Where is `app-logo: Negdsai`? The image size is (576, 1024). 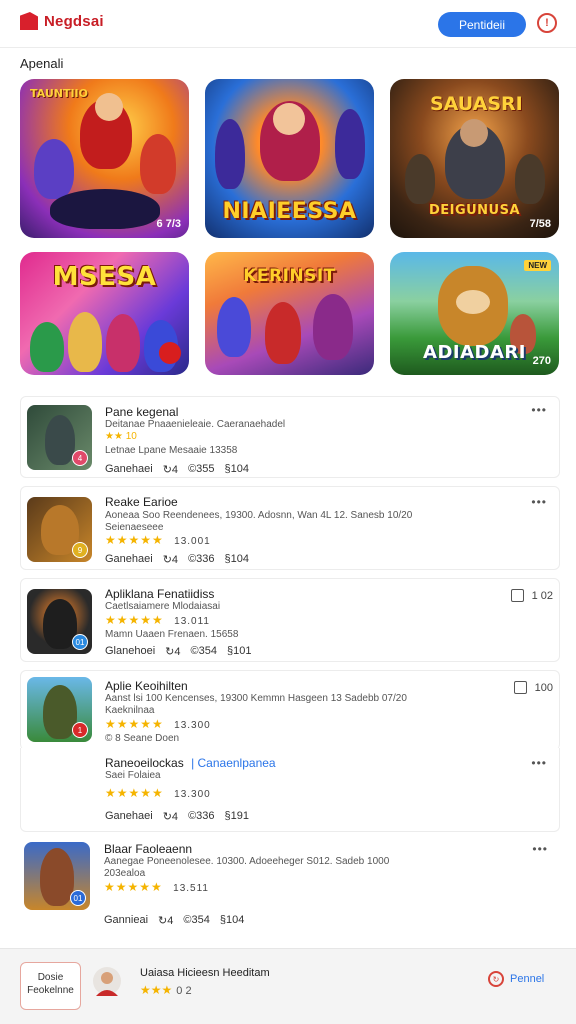
app-logo: Negdsai is located at coordinates (62, 21).